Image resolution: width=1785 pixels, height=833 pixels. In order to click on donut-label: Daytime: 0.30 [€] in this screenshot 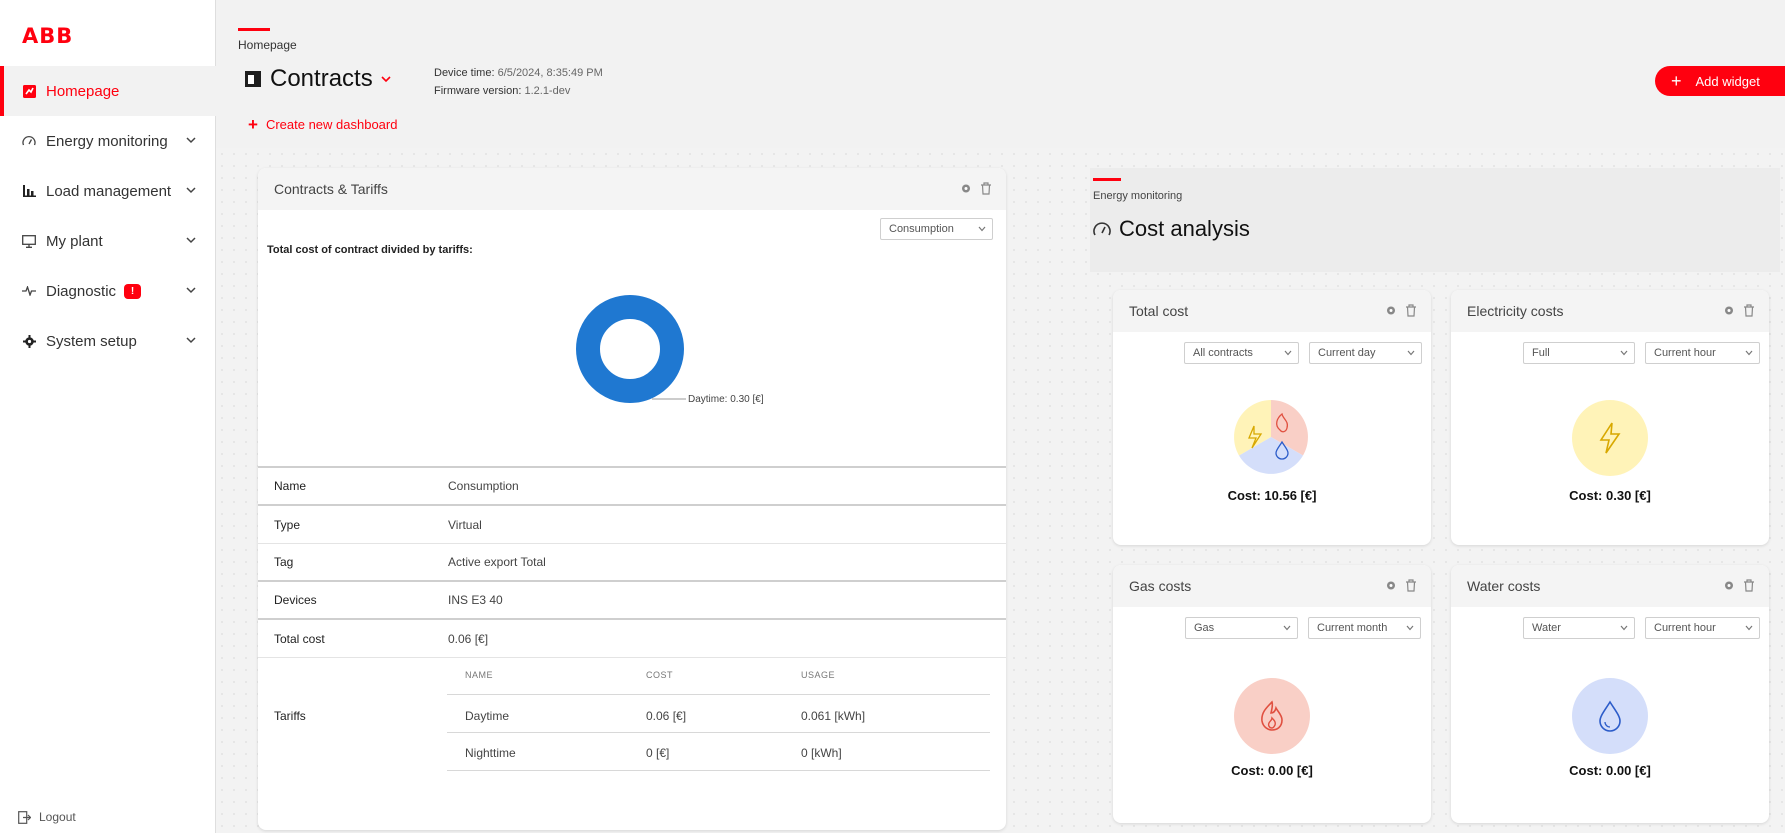, I will do `click(726, 399)`.